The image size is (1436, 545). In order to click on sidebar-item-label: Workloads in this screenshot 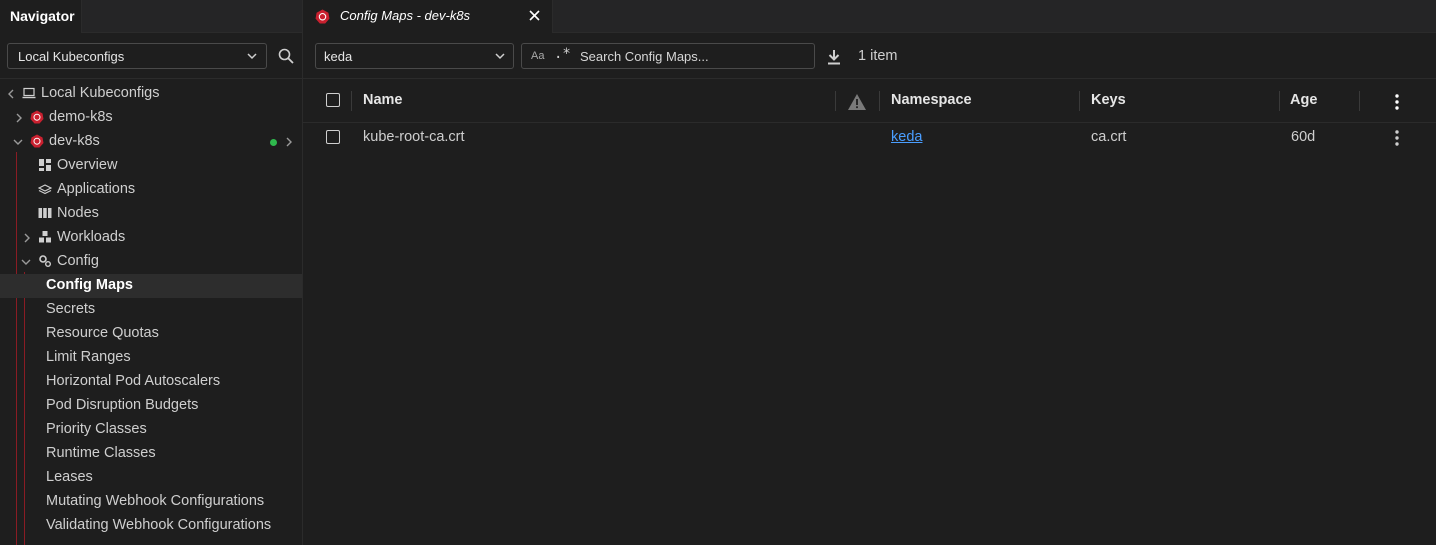, I will do `click(91, 237)`.